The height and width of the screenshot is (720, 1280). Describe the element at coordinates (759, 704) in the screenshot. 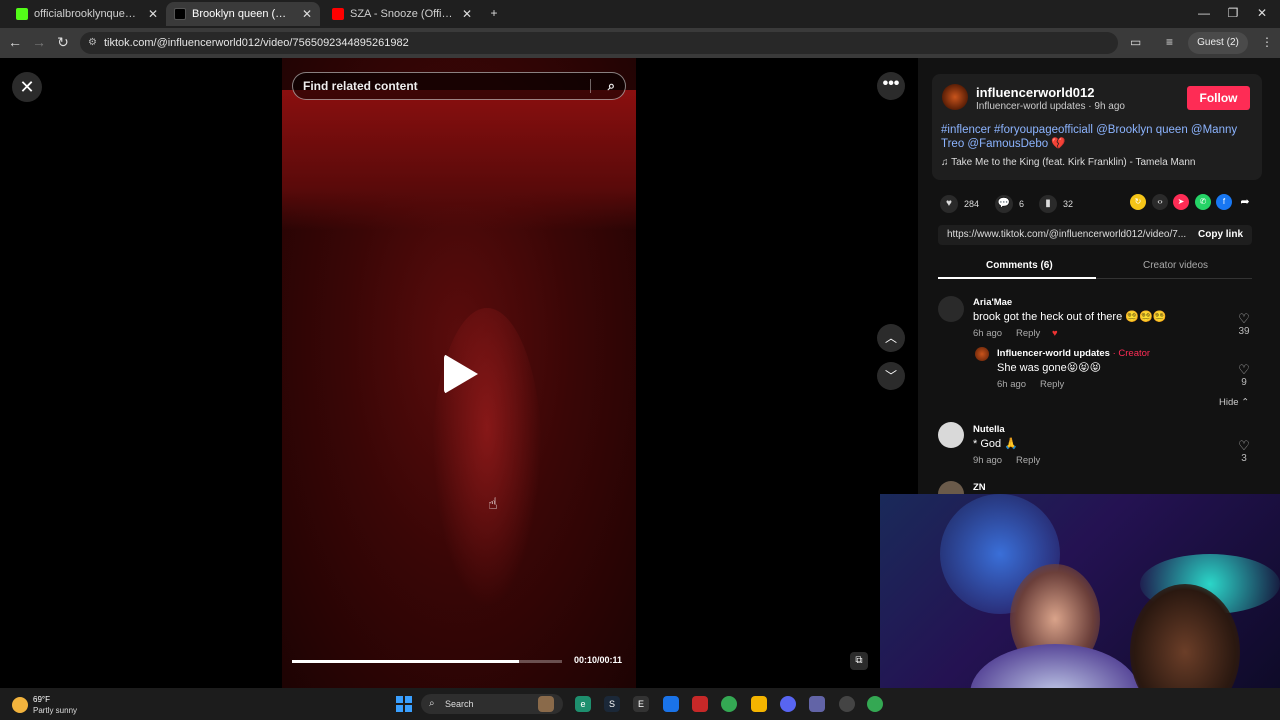

I see `file-explorer-icon` at that location.